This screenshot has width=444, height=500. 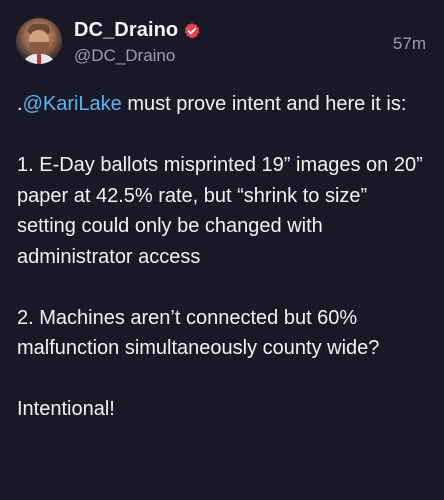 What do you see at coordinates (126, 30) in the screenshot?
I see `display-name: DC_Draino` at bounding box center [126, 30].